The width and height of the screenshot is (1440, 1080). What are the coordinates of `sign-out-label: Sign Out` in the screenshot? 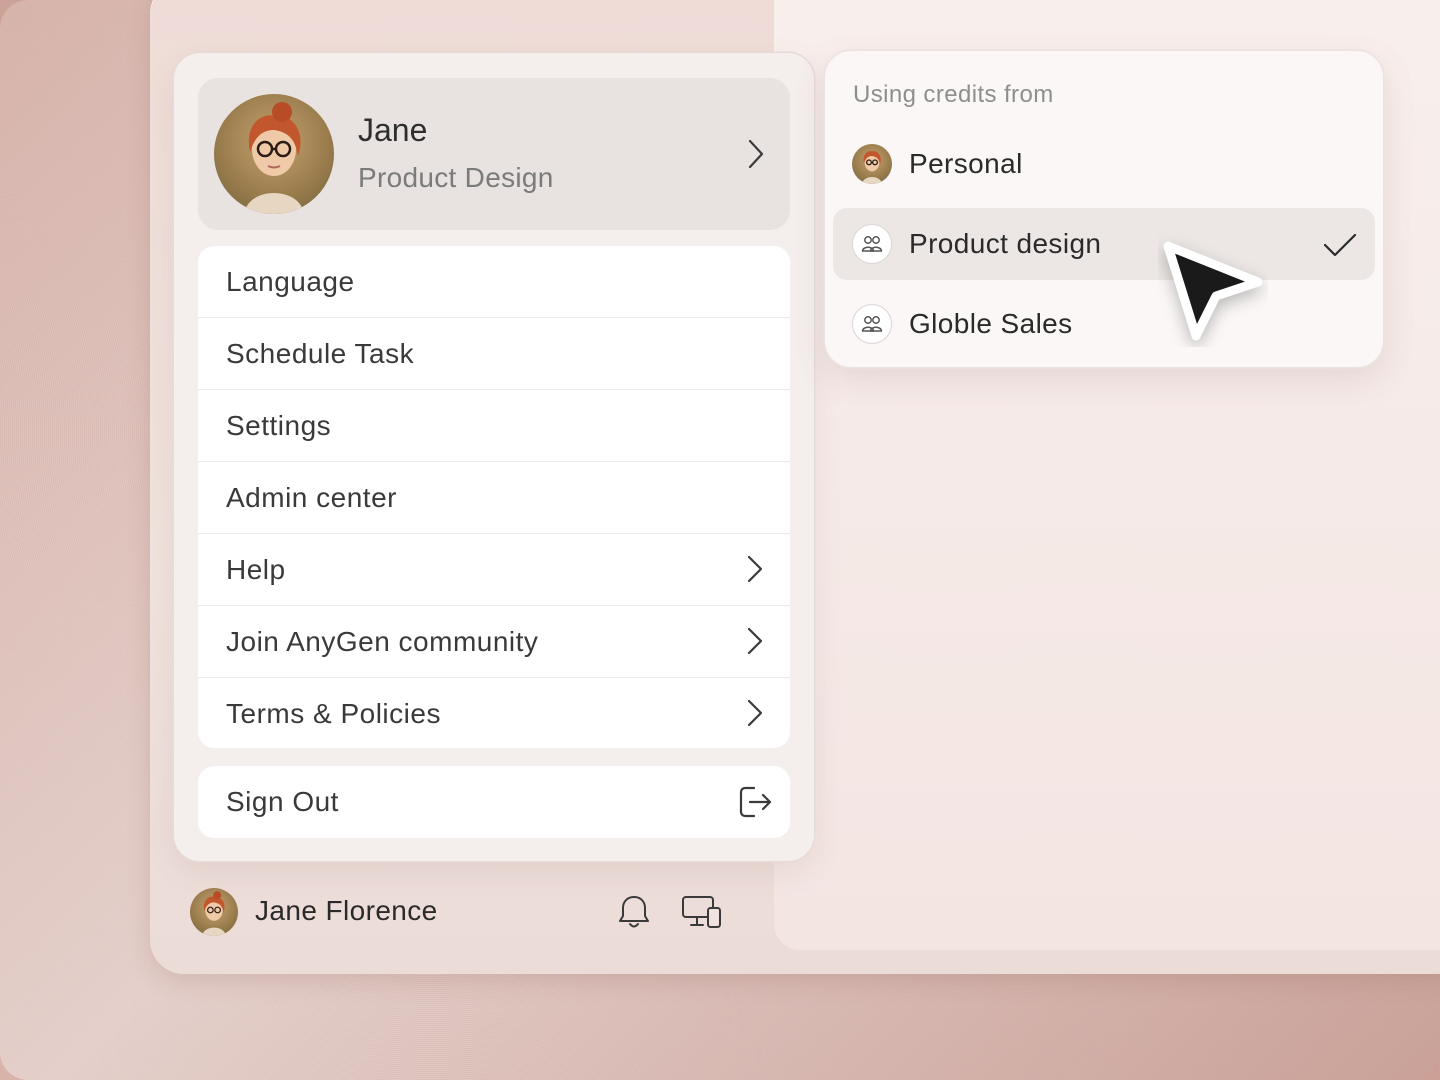 It's located at (282, 801).